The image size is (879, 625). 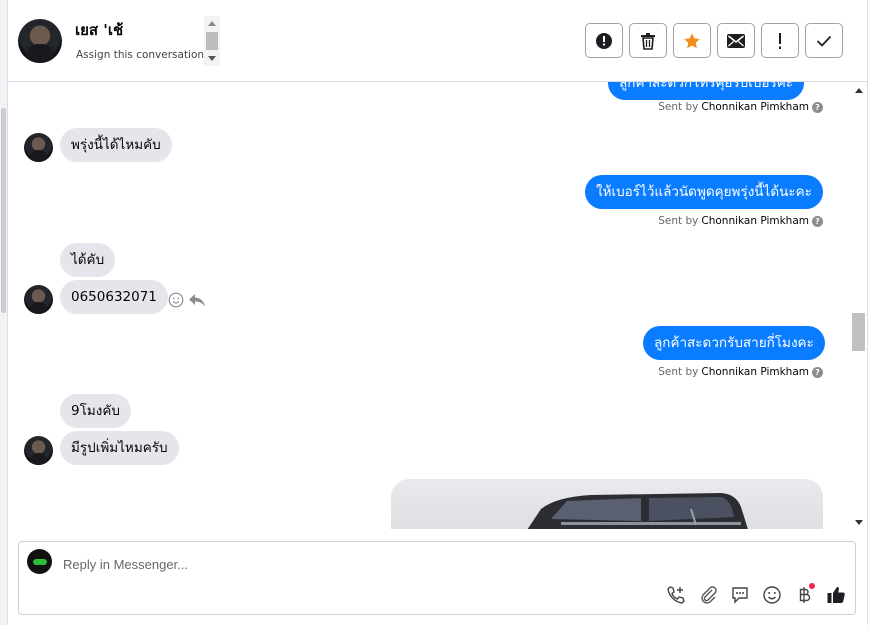 I want to click on exclamation-icon, so click(x=780, y=40).